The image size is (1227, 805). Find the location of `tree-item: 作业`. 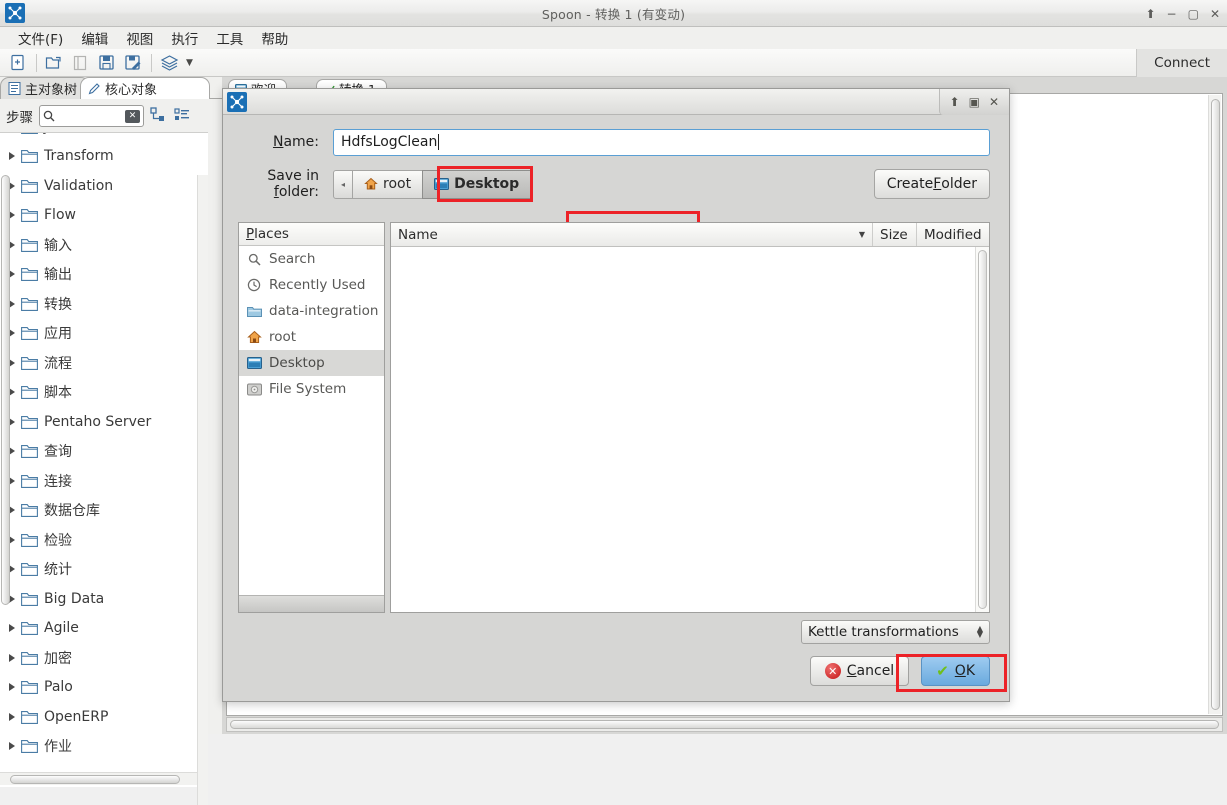

tree-item: 作业 is located at coordinates (104, 747).